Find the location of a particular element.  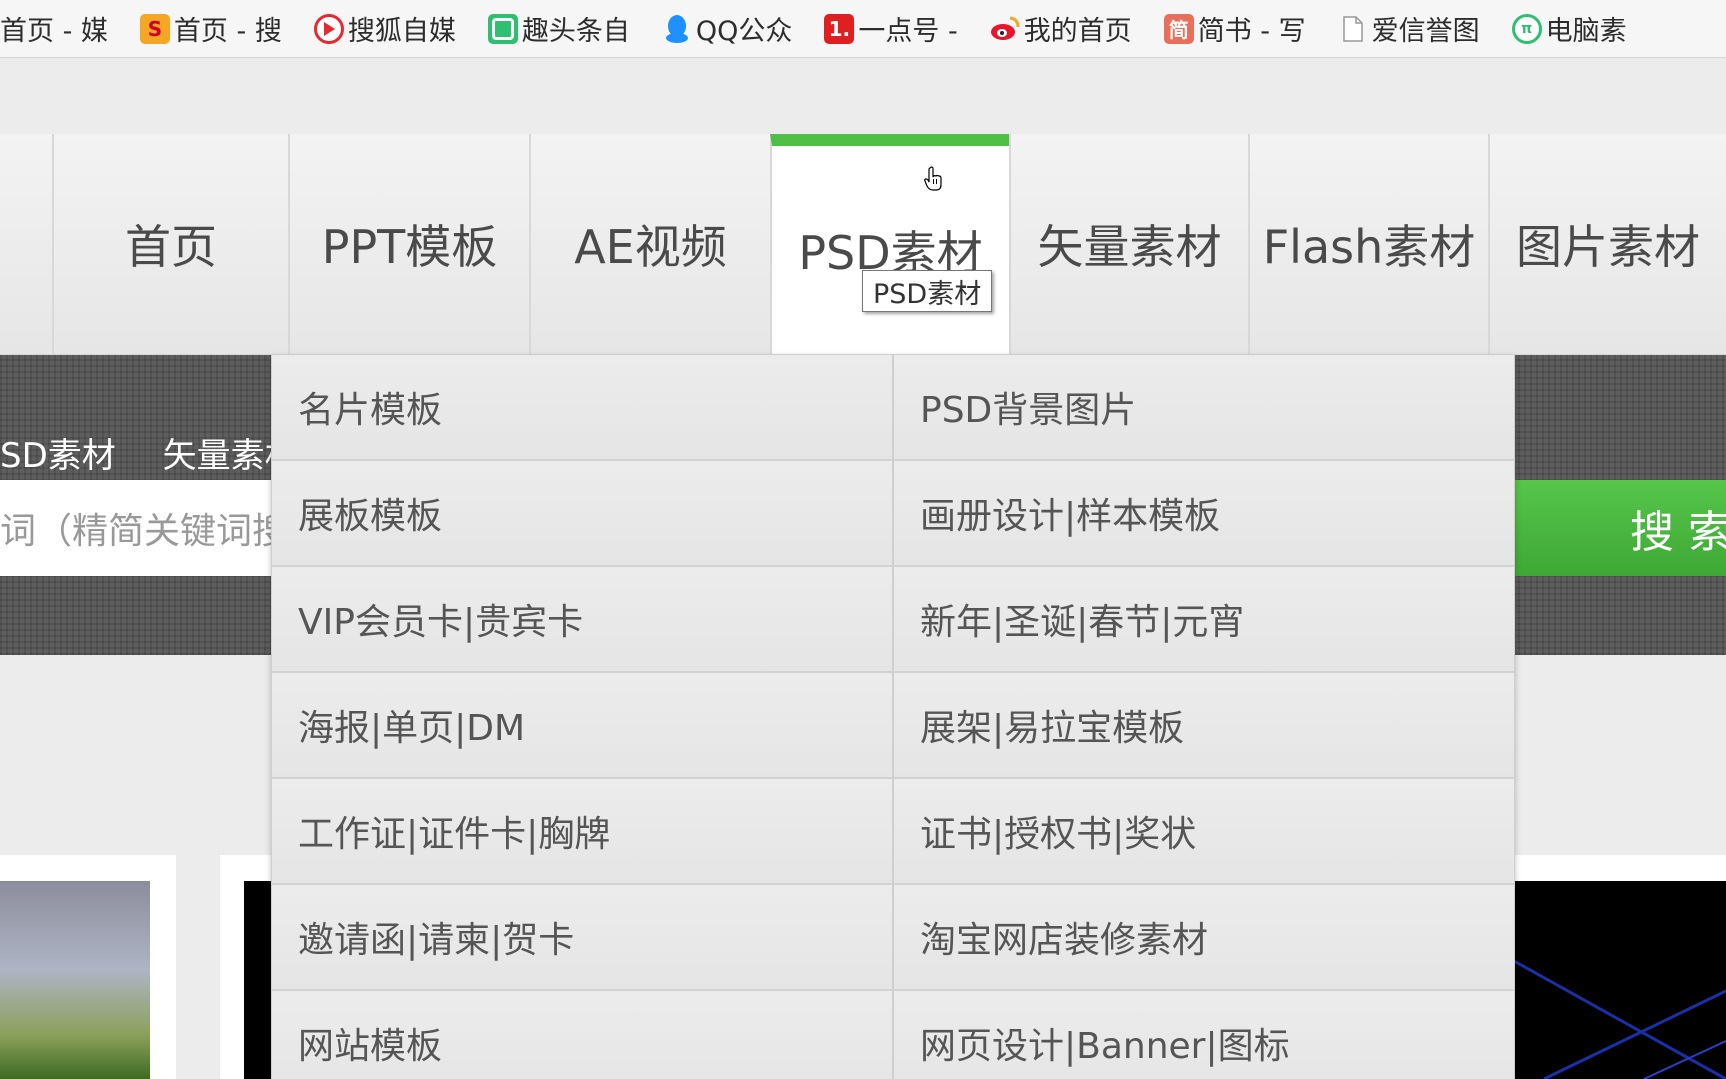

bookmark-label: 首页 - 媒 is located at coordinates (54, 31).